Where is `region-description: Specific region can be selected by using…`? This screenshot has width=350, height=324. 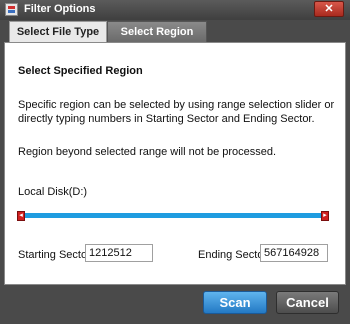 region-description: Specific region can be selected by using… is located at coordinates (176, 112).